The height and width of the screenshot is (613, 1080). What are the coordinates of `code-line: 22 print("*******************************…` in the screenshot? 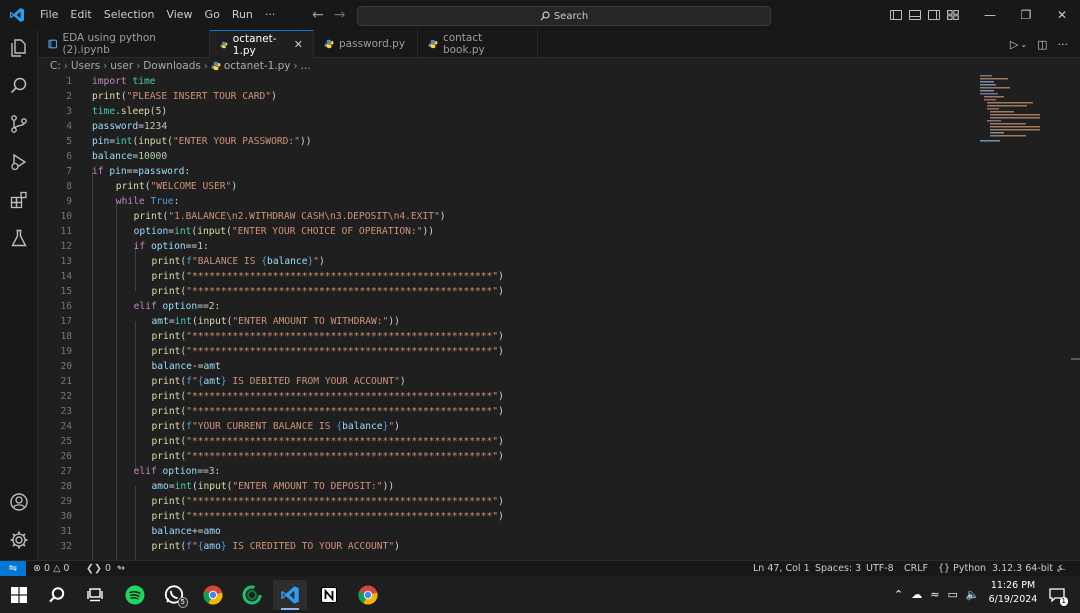 It's located at (538, 396).